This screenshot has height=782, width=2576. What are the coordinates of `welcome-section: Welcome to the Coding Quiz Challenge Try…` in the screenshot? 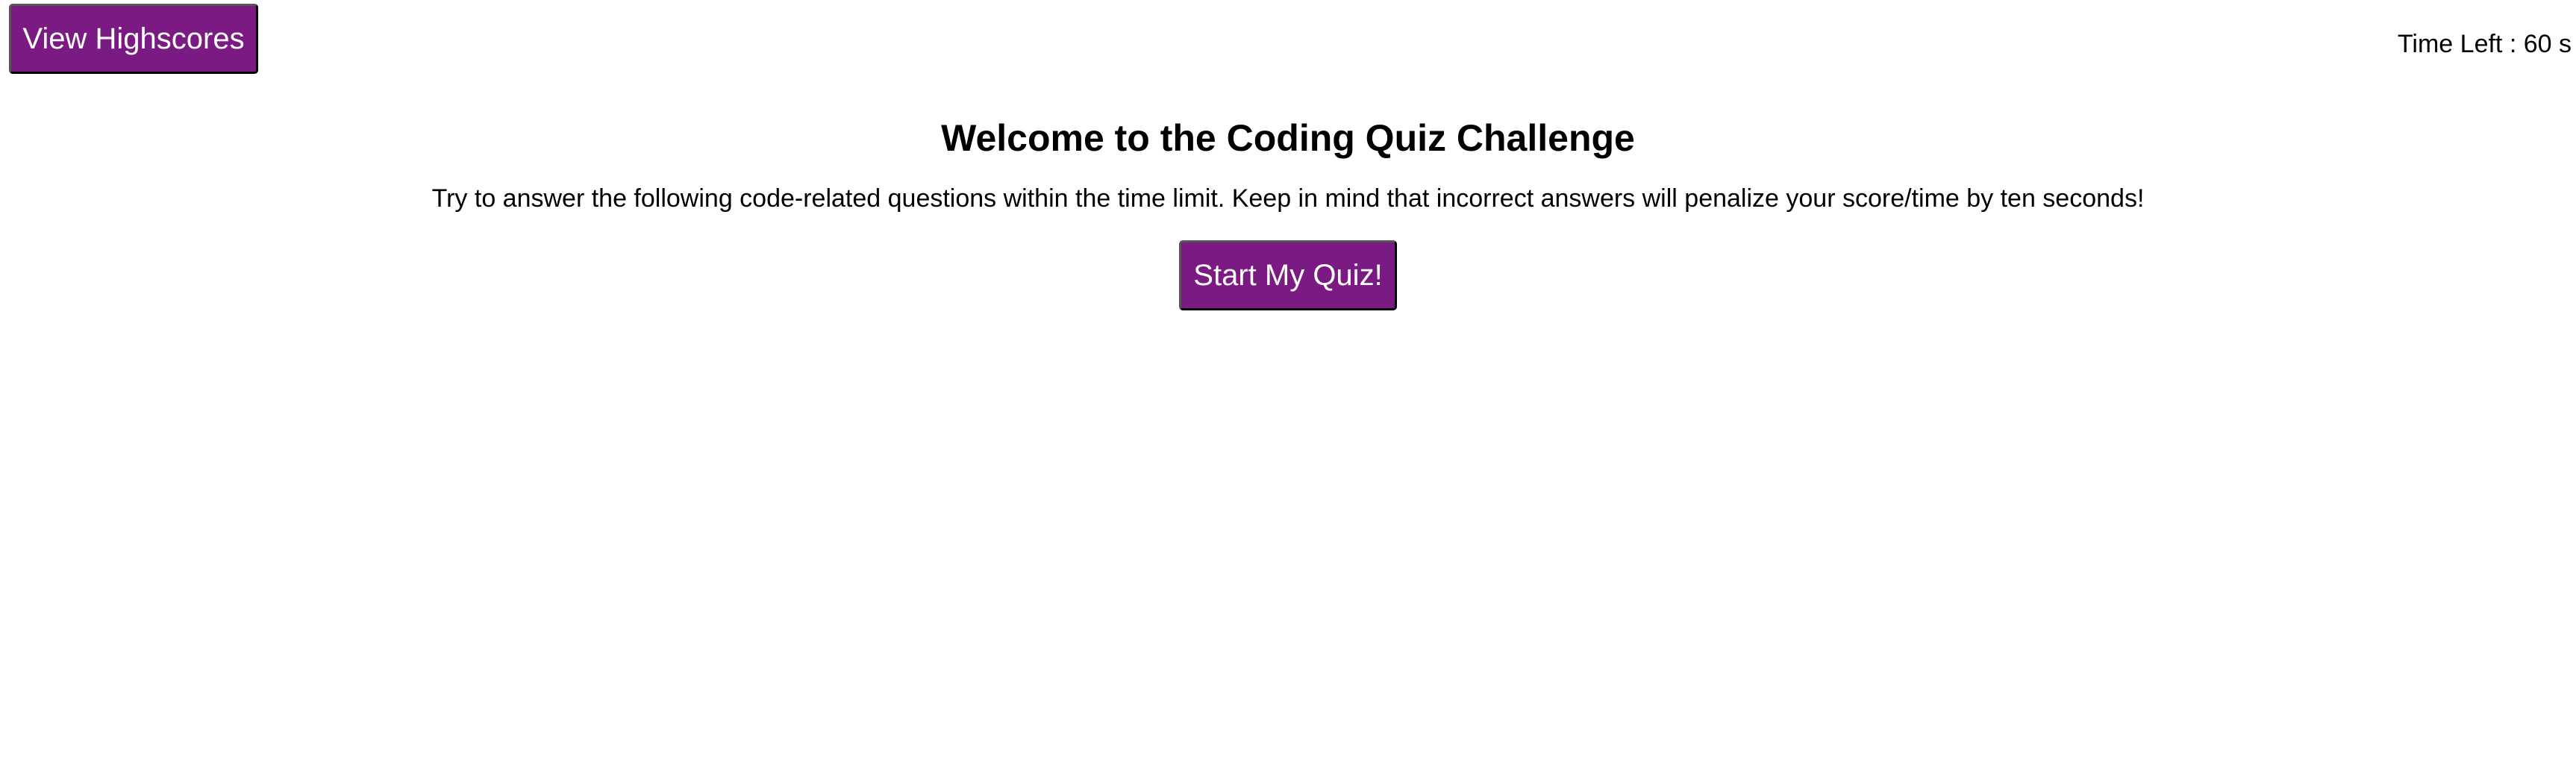 It's located at (1288, 163).